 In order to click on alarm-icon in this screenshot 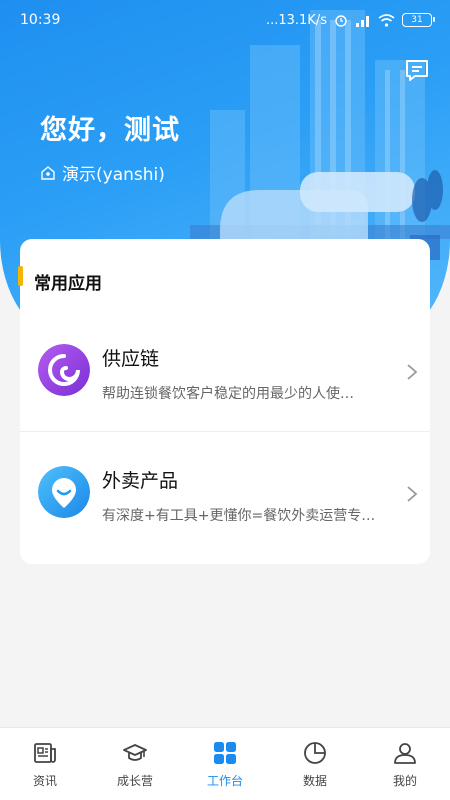, I will do `click(341, 21)`.